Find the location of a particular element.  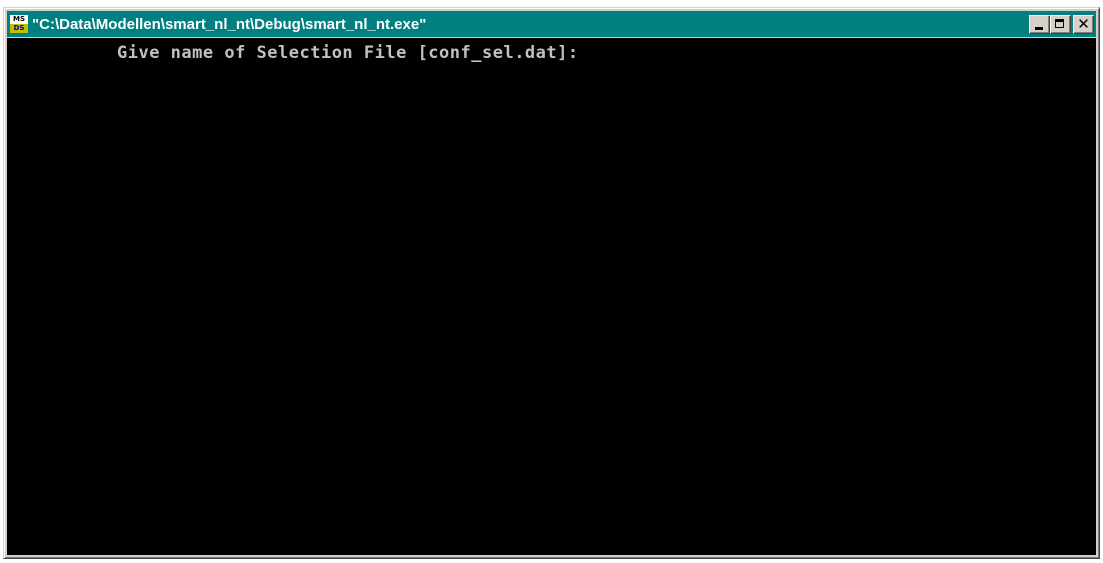

close-icon: ✕ is located at coordinates (1083, 23).